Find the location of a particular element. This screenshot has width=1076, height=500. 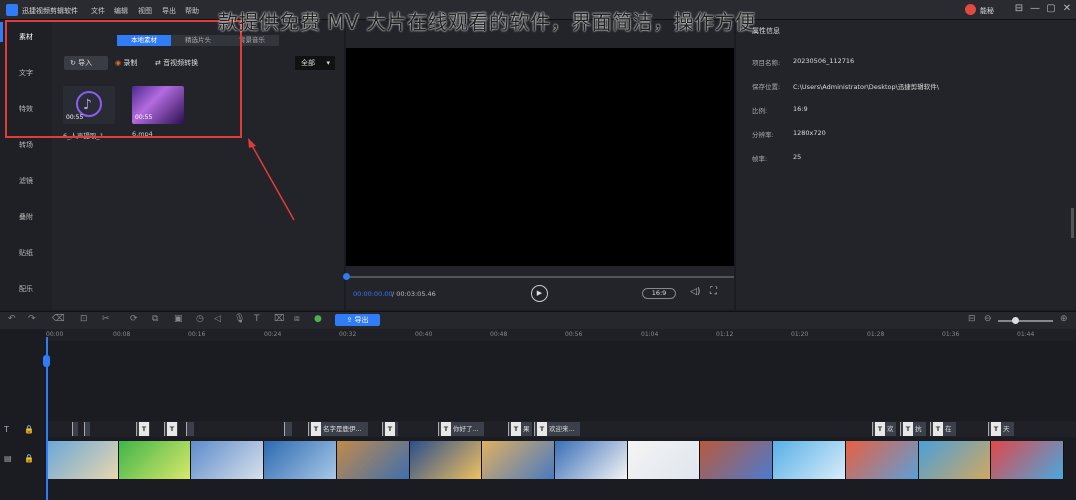

zoom-slider is located at coordinates (1025, 321).